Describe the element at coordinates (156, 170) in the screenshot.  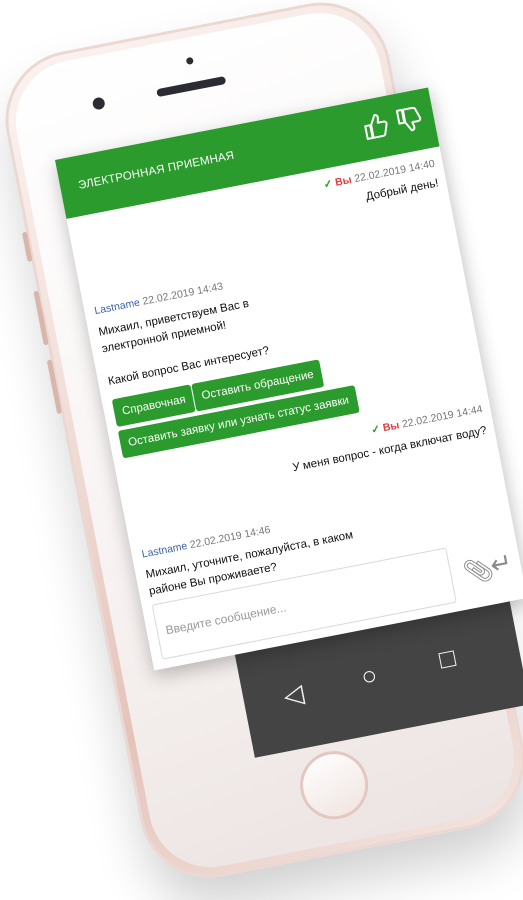
I see `chat-title: ЭЛЕКТРОННАЯ ПРИЕМНАЯ` at that location.